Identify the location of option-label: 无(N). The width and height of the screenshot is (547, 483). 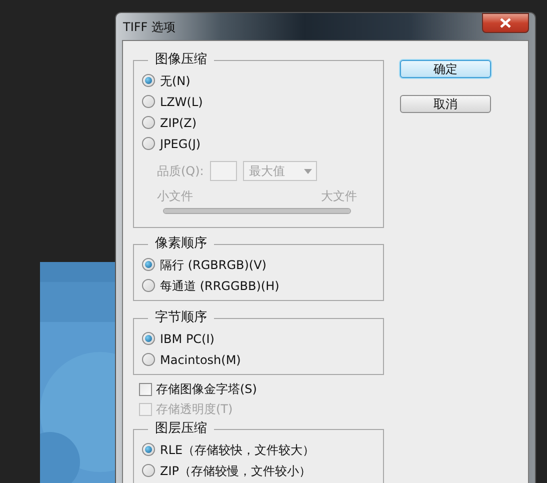
(175, 81).